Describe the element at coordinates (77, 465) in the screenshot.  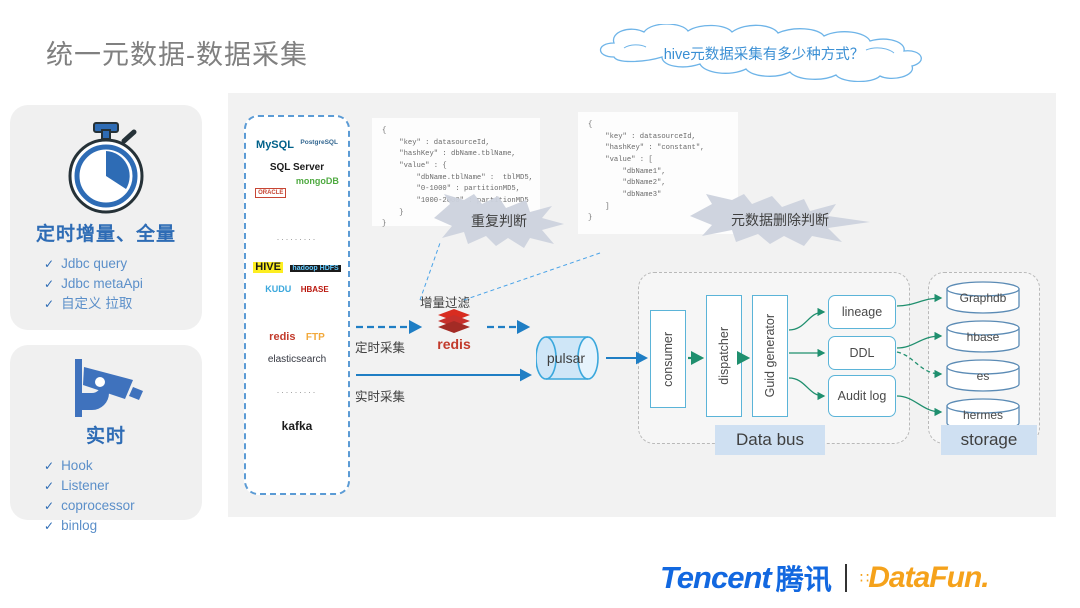
I see `list-item-label: Hook` at that location.